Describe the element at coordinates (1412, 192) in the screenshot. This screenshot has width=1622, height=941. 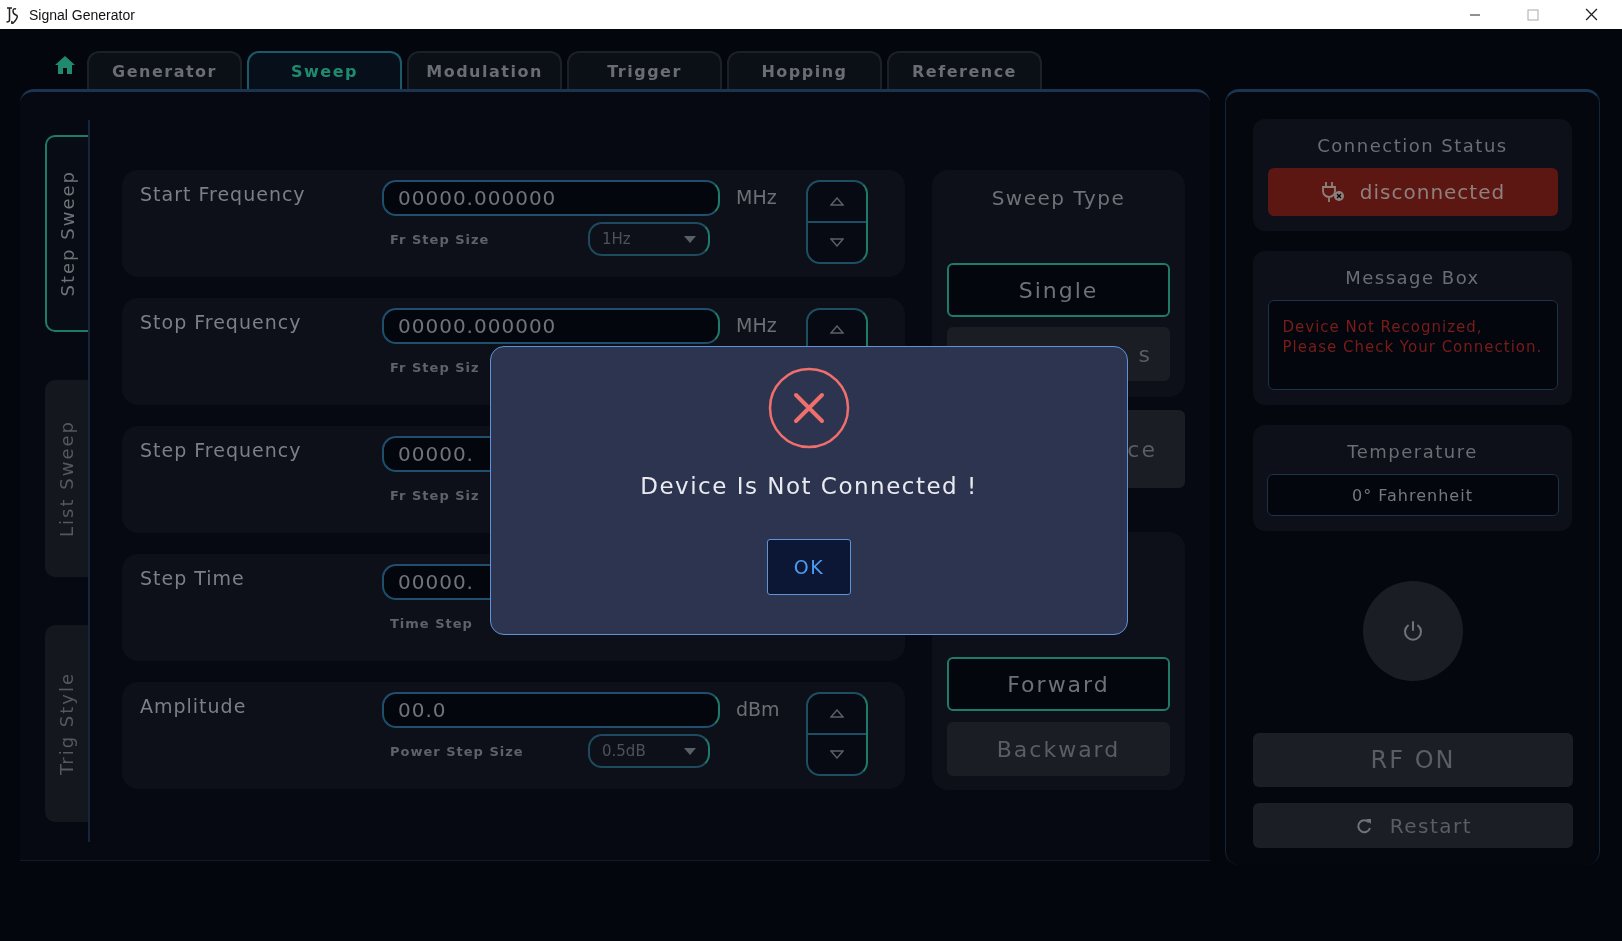
I see `status-badge: disconnected` at that location.